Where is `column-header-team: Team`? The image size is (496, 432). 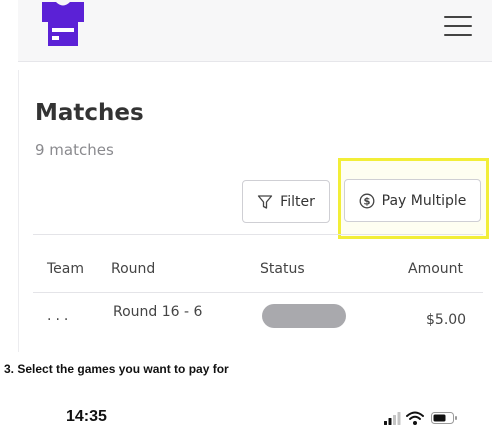
column-header-team: Team is located at coordinates (65, 269).